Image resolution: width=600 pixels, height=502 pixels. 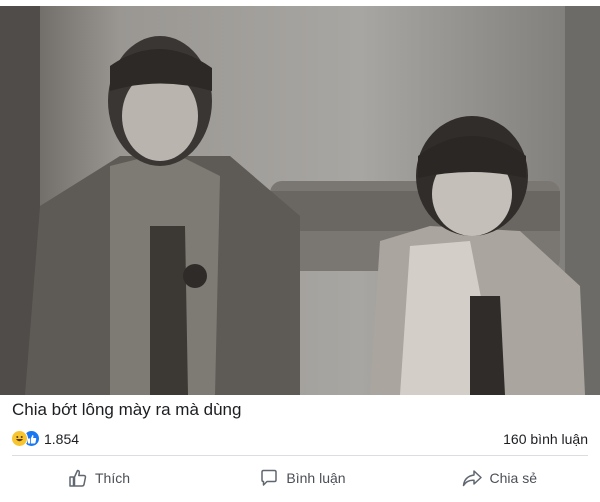 I want to click on comment-button: Bình luận, so click(x=302, y=478).